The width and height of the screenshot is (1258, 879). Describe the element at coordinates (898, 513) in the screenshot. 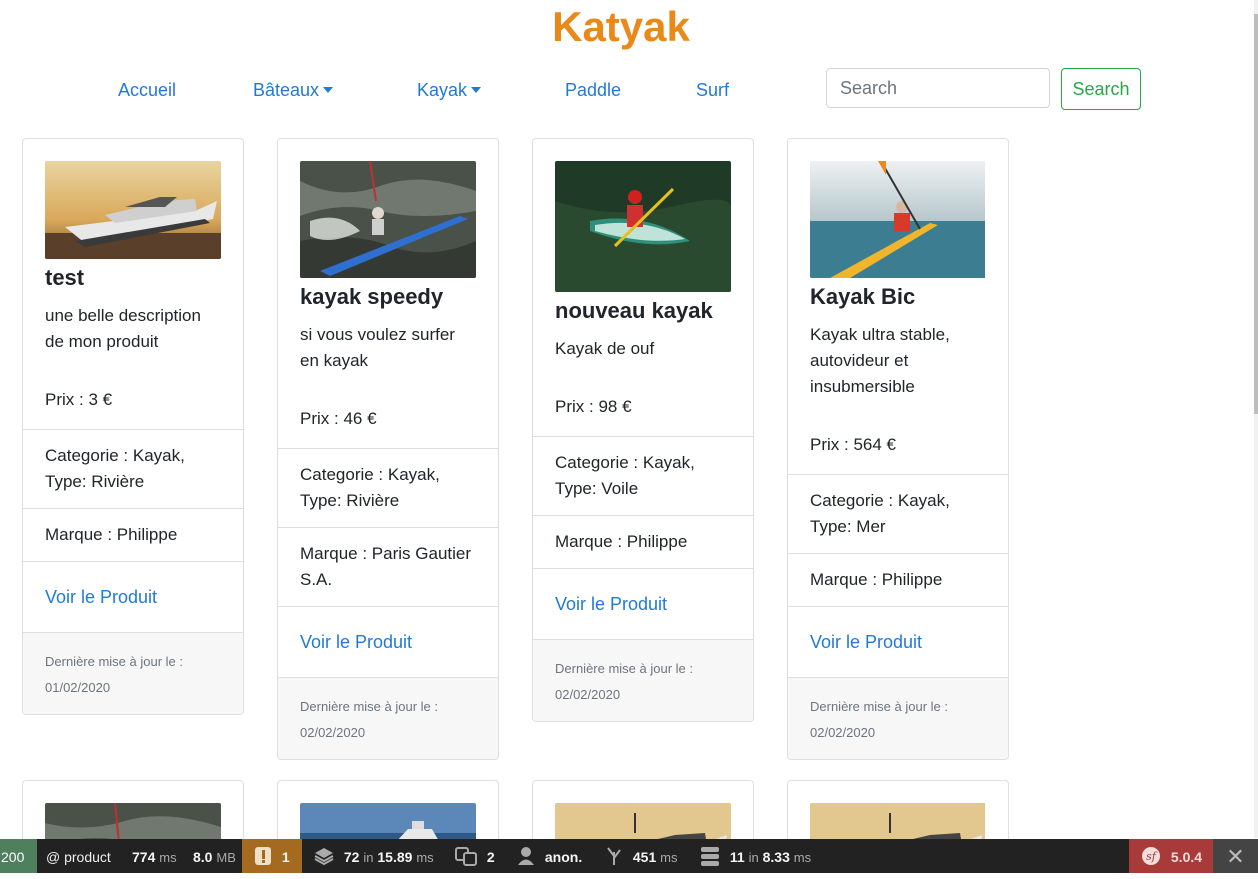

I see `product-category: Categorie : Kayak, Type: Mer` at that location.